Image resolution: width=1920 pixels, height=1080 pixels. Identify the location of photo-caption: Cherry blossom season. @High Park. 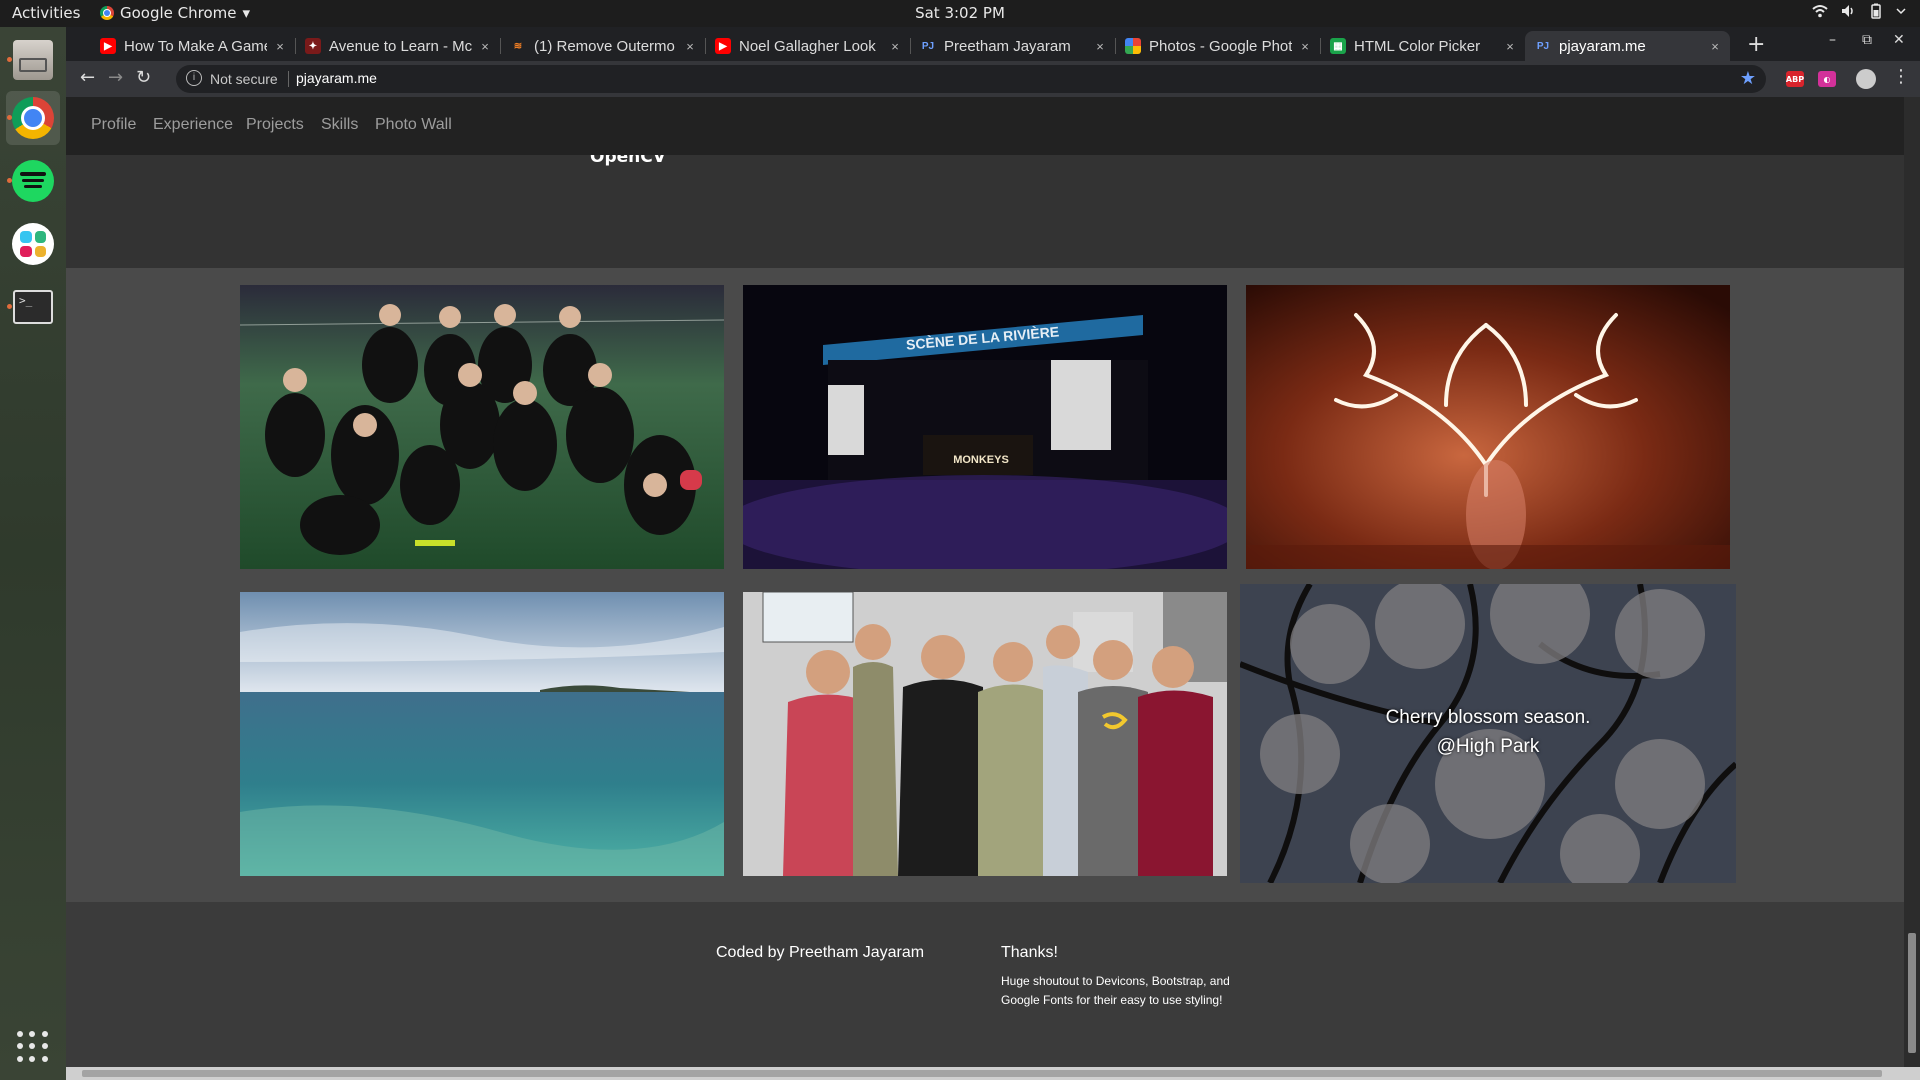
(1488, 732).